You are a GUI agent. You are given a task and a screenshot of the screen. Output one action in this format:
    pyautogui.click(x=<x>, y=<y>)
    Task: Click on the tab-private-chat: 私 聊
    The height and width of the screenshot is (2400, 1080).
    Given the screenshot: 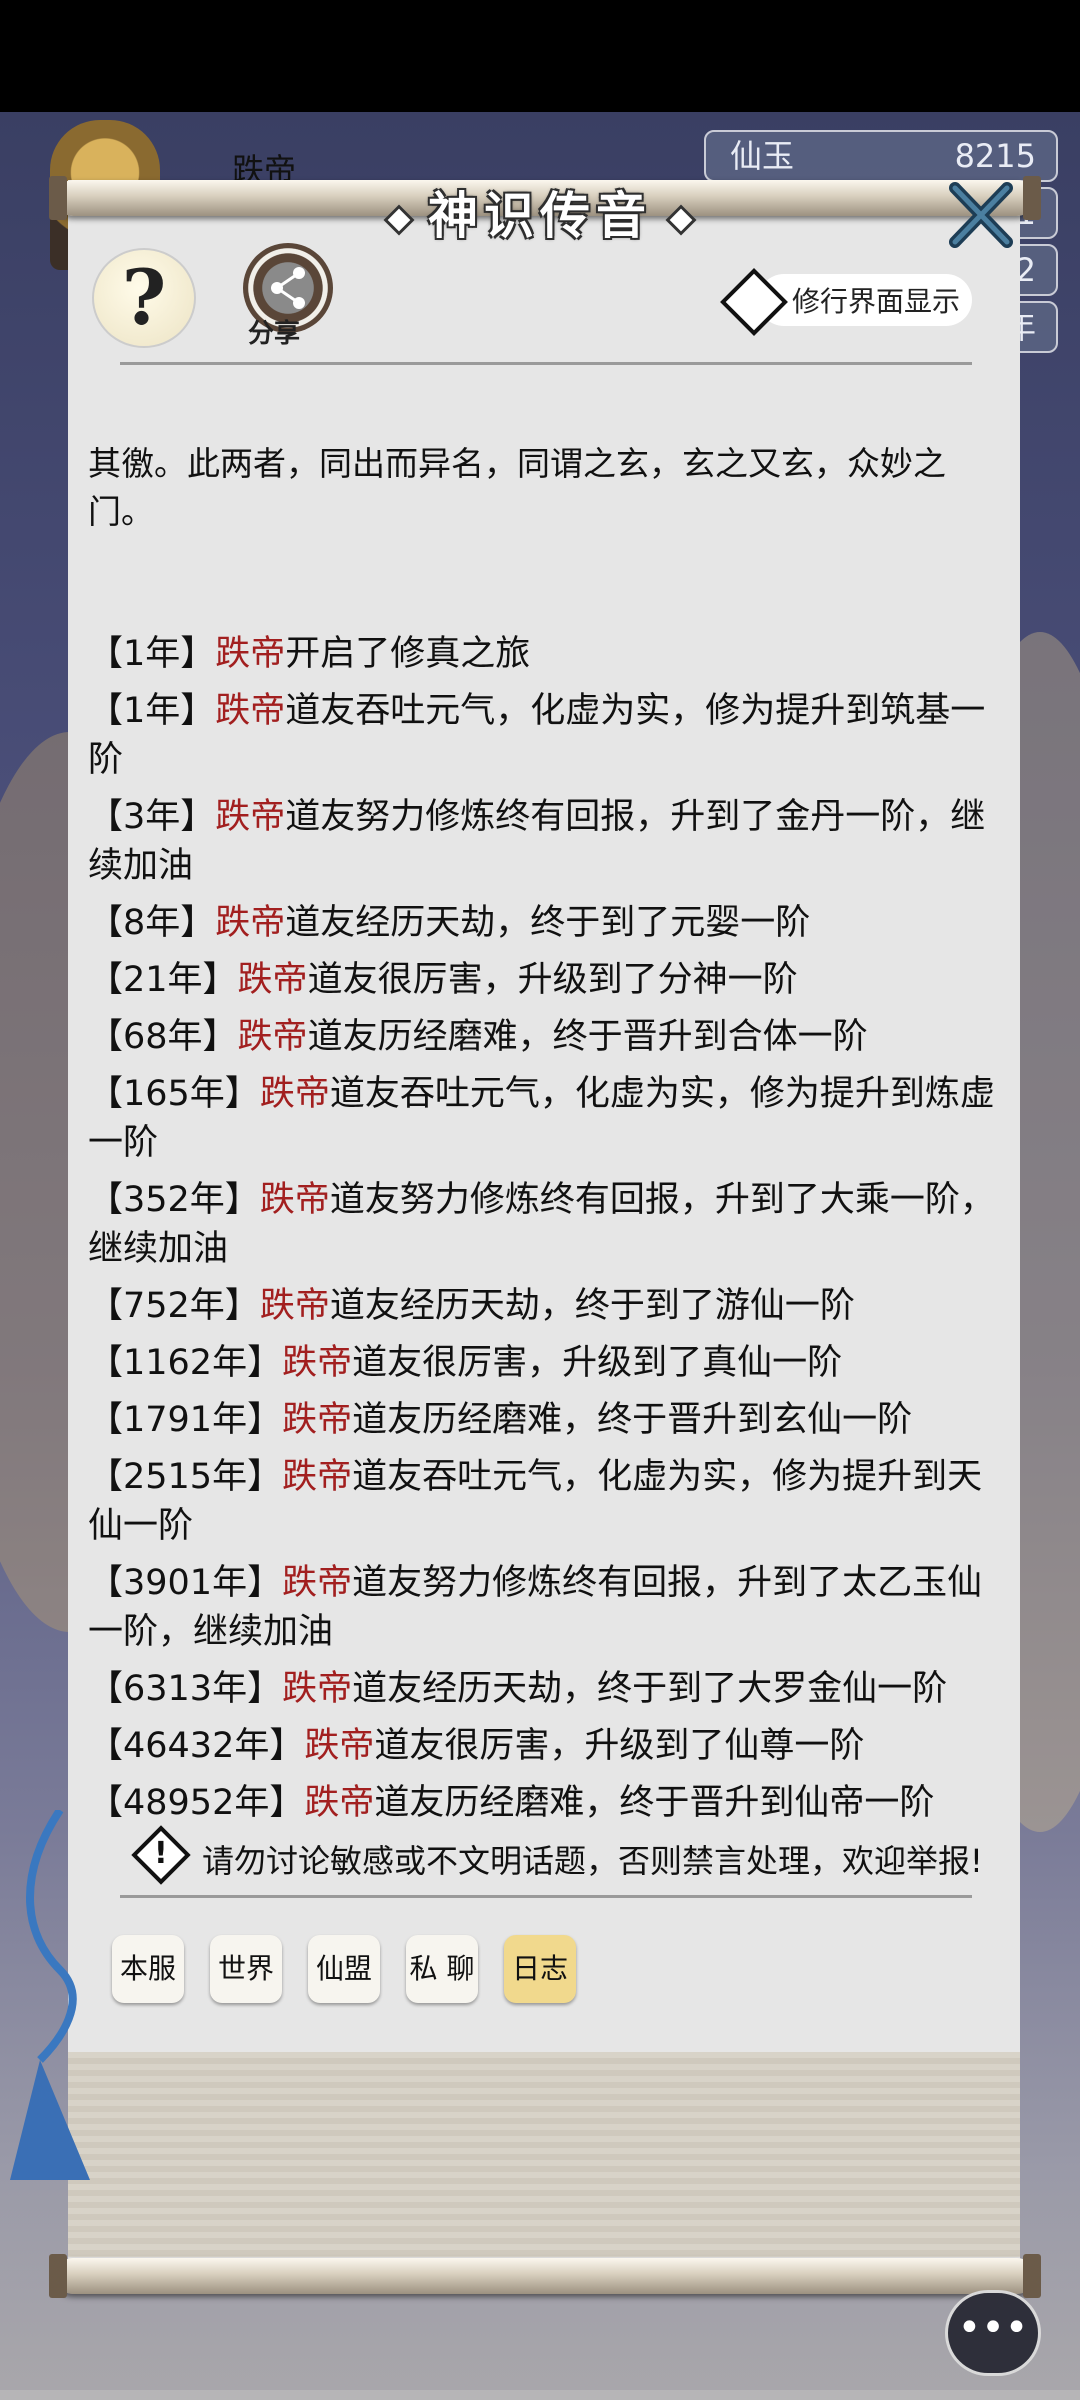 What is the action you would take?
    pyautogui.click(x=442, y=1969)
    